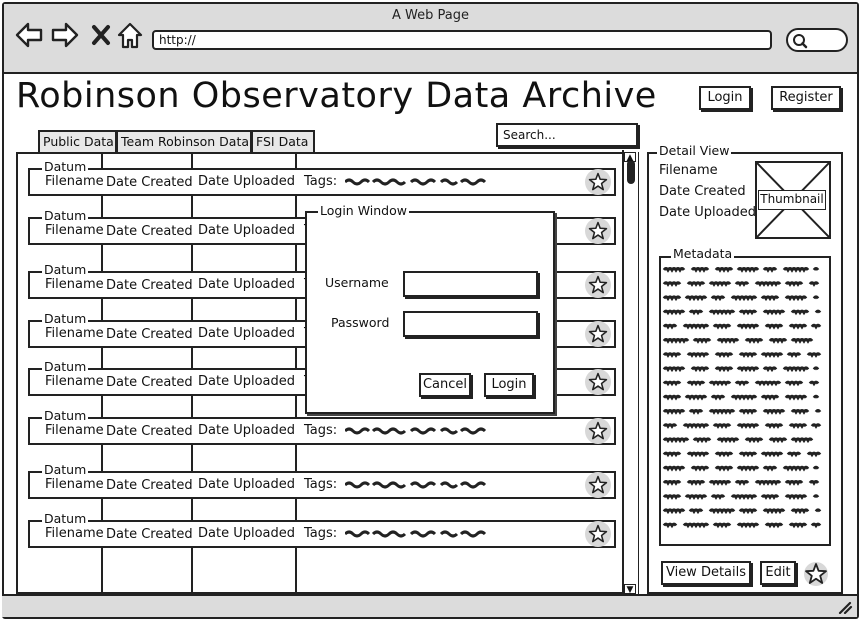  What do you see at coordinates (283, 142) in the screenshot?
I see `tab-fsi-data: FSI Data` at bounding box center [283, 142].